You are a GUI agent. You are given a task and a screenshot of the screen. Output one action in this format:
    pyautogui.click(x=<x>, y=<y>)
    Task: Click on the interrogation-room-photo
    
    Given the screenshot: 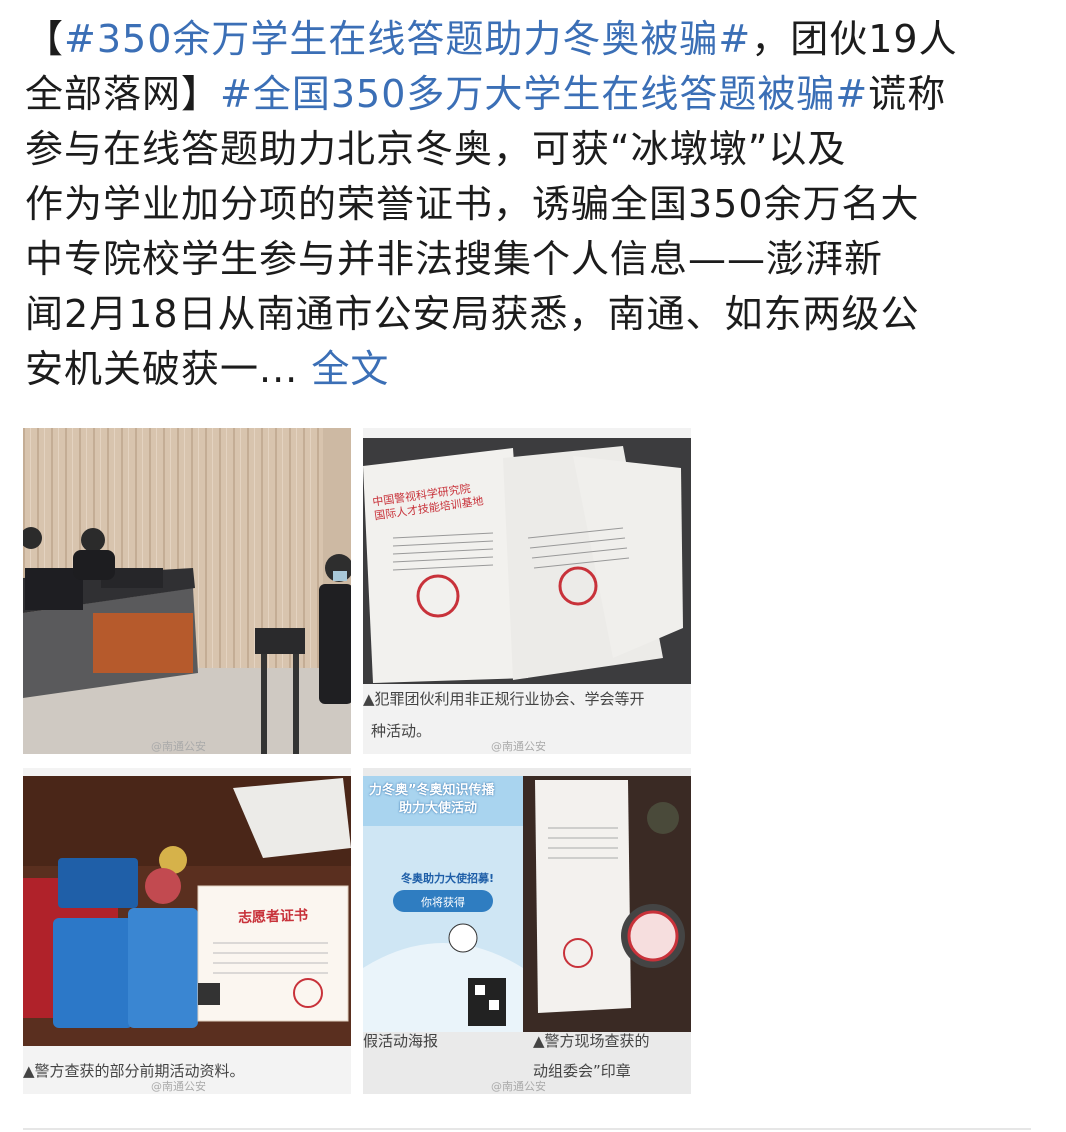 What is the action you would take?
    pyautogui.click(x=187, y=591)
    